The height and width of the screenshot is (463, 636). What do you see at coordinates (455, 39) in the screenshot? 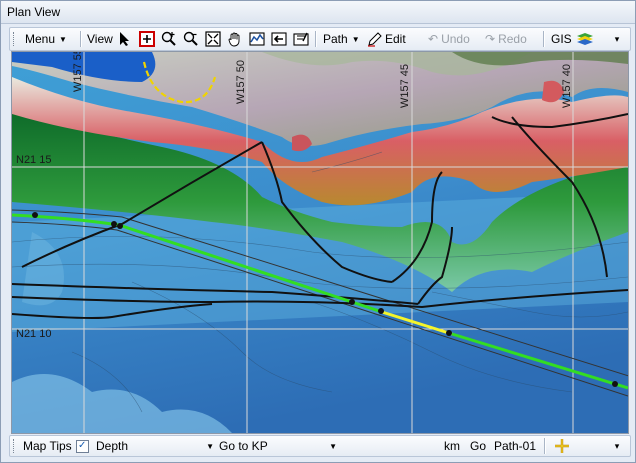
I see `undo-label: Undo` at bounding box center [455, 39].